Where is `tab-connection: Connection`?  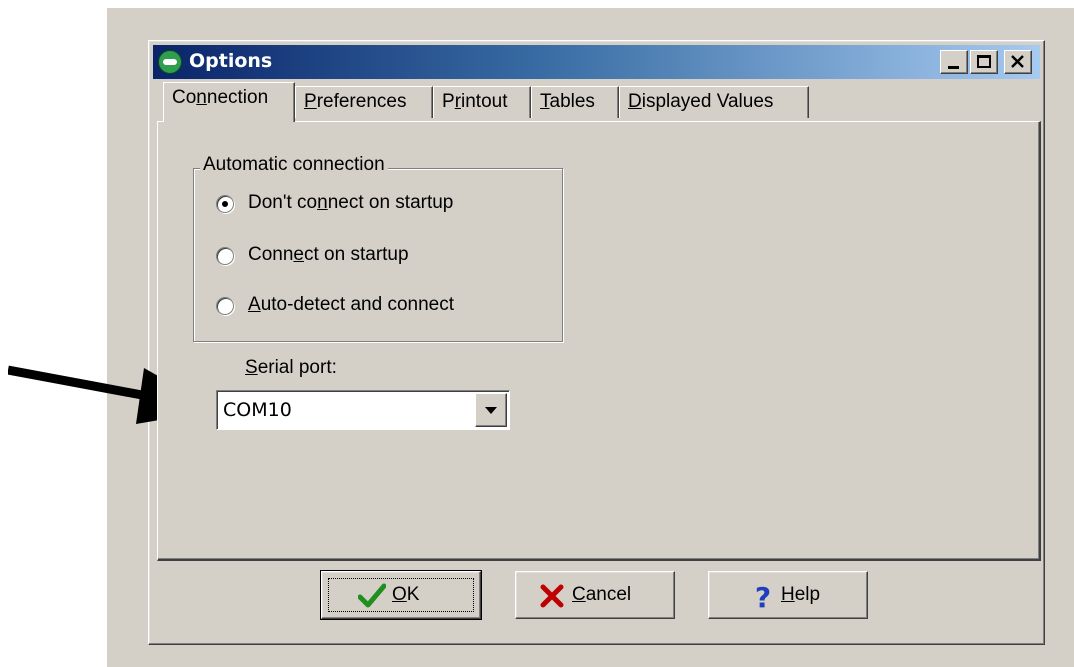
tab-connection: Connection is located at coordinates (229, 102).